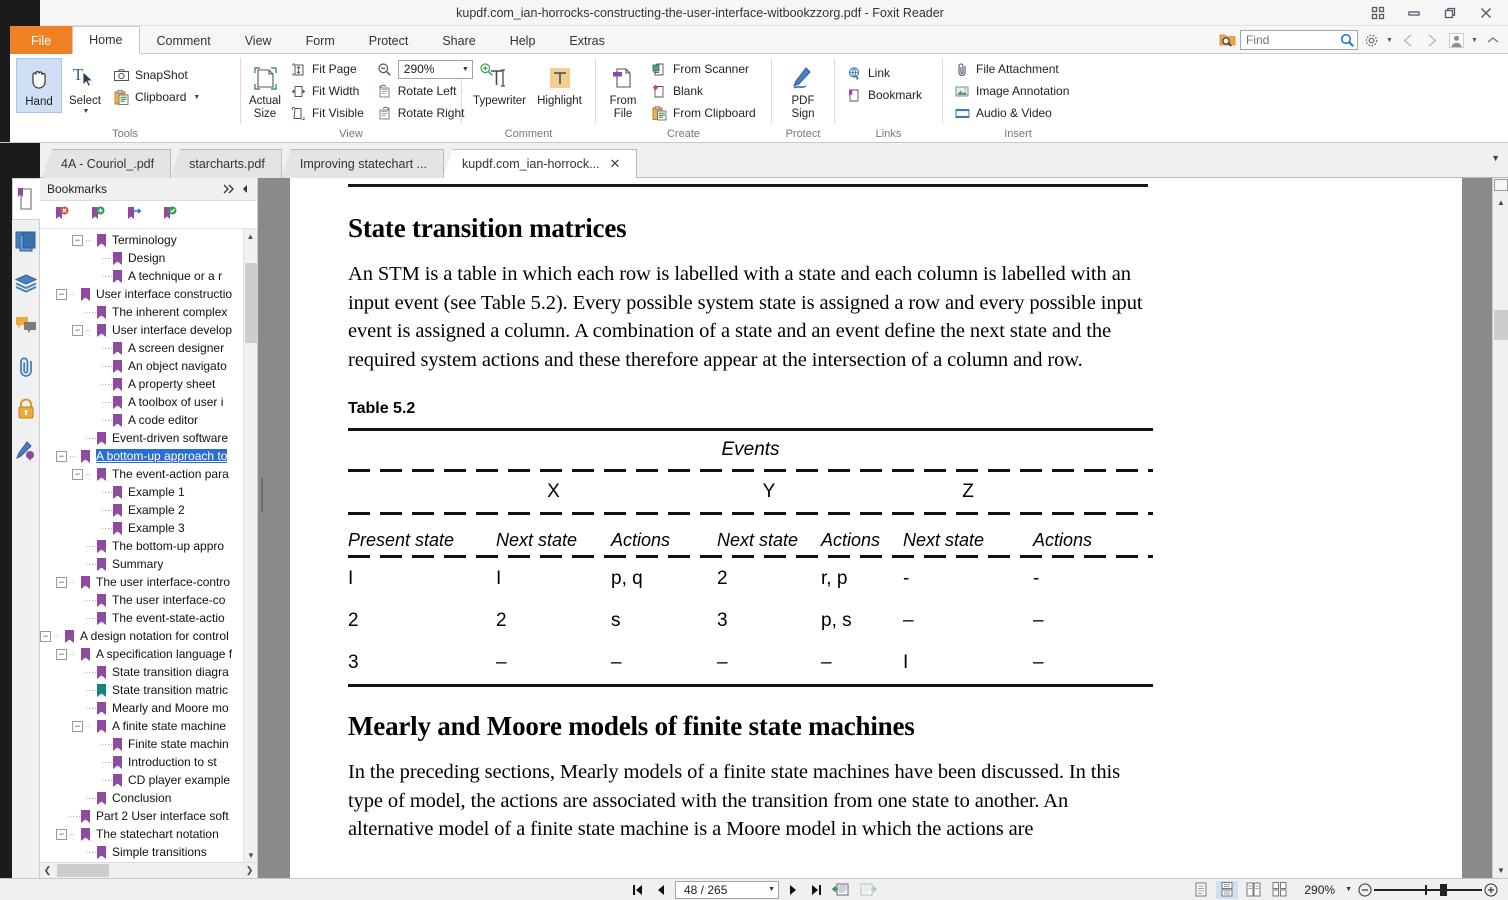 The image size is (1508, 900). Describe the element at coordinates (107, 163) in the screenshot. I see `document-tab-0: 4A - Couriol_.pdf` at that location.